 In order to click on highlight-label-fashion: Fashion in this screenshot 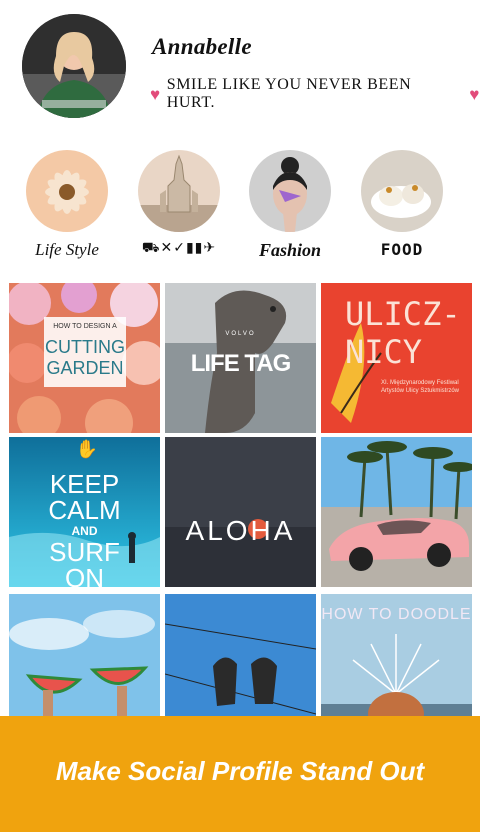, I will do `click(290, 250)`.